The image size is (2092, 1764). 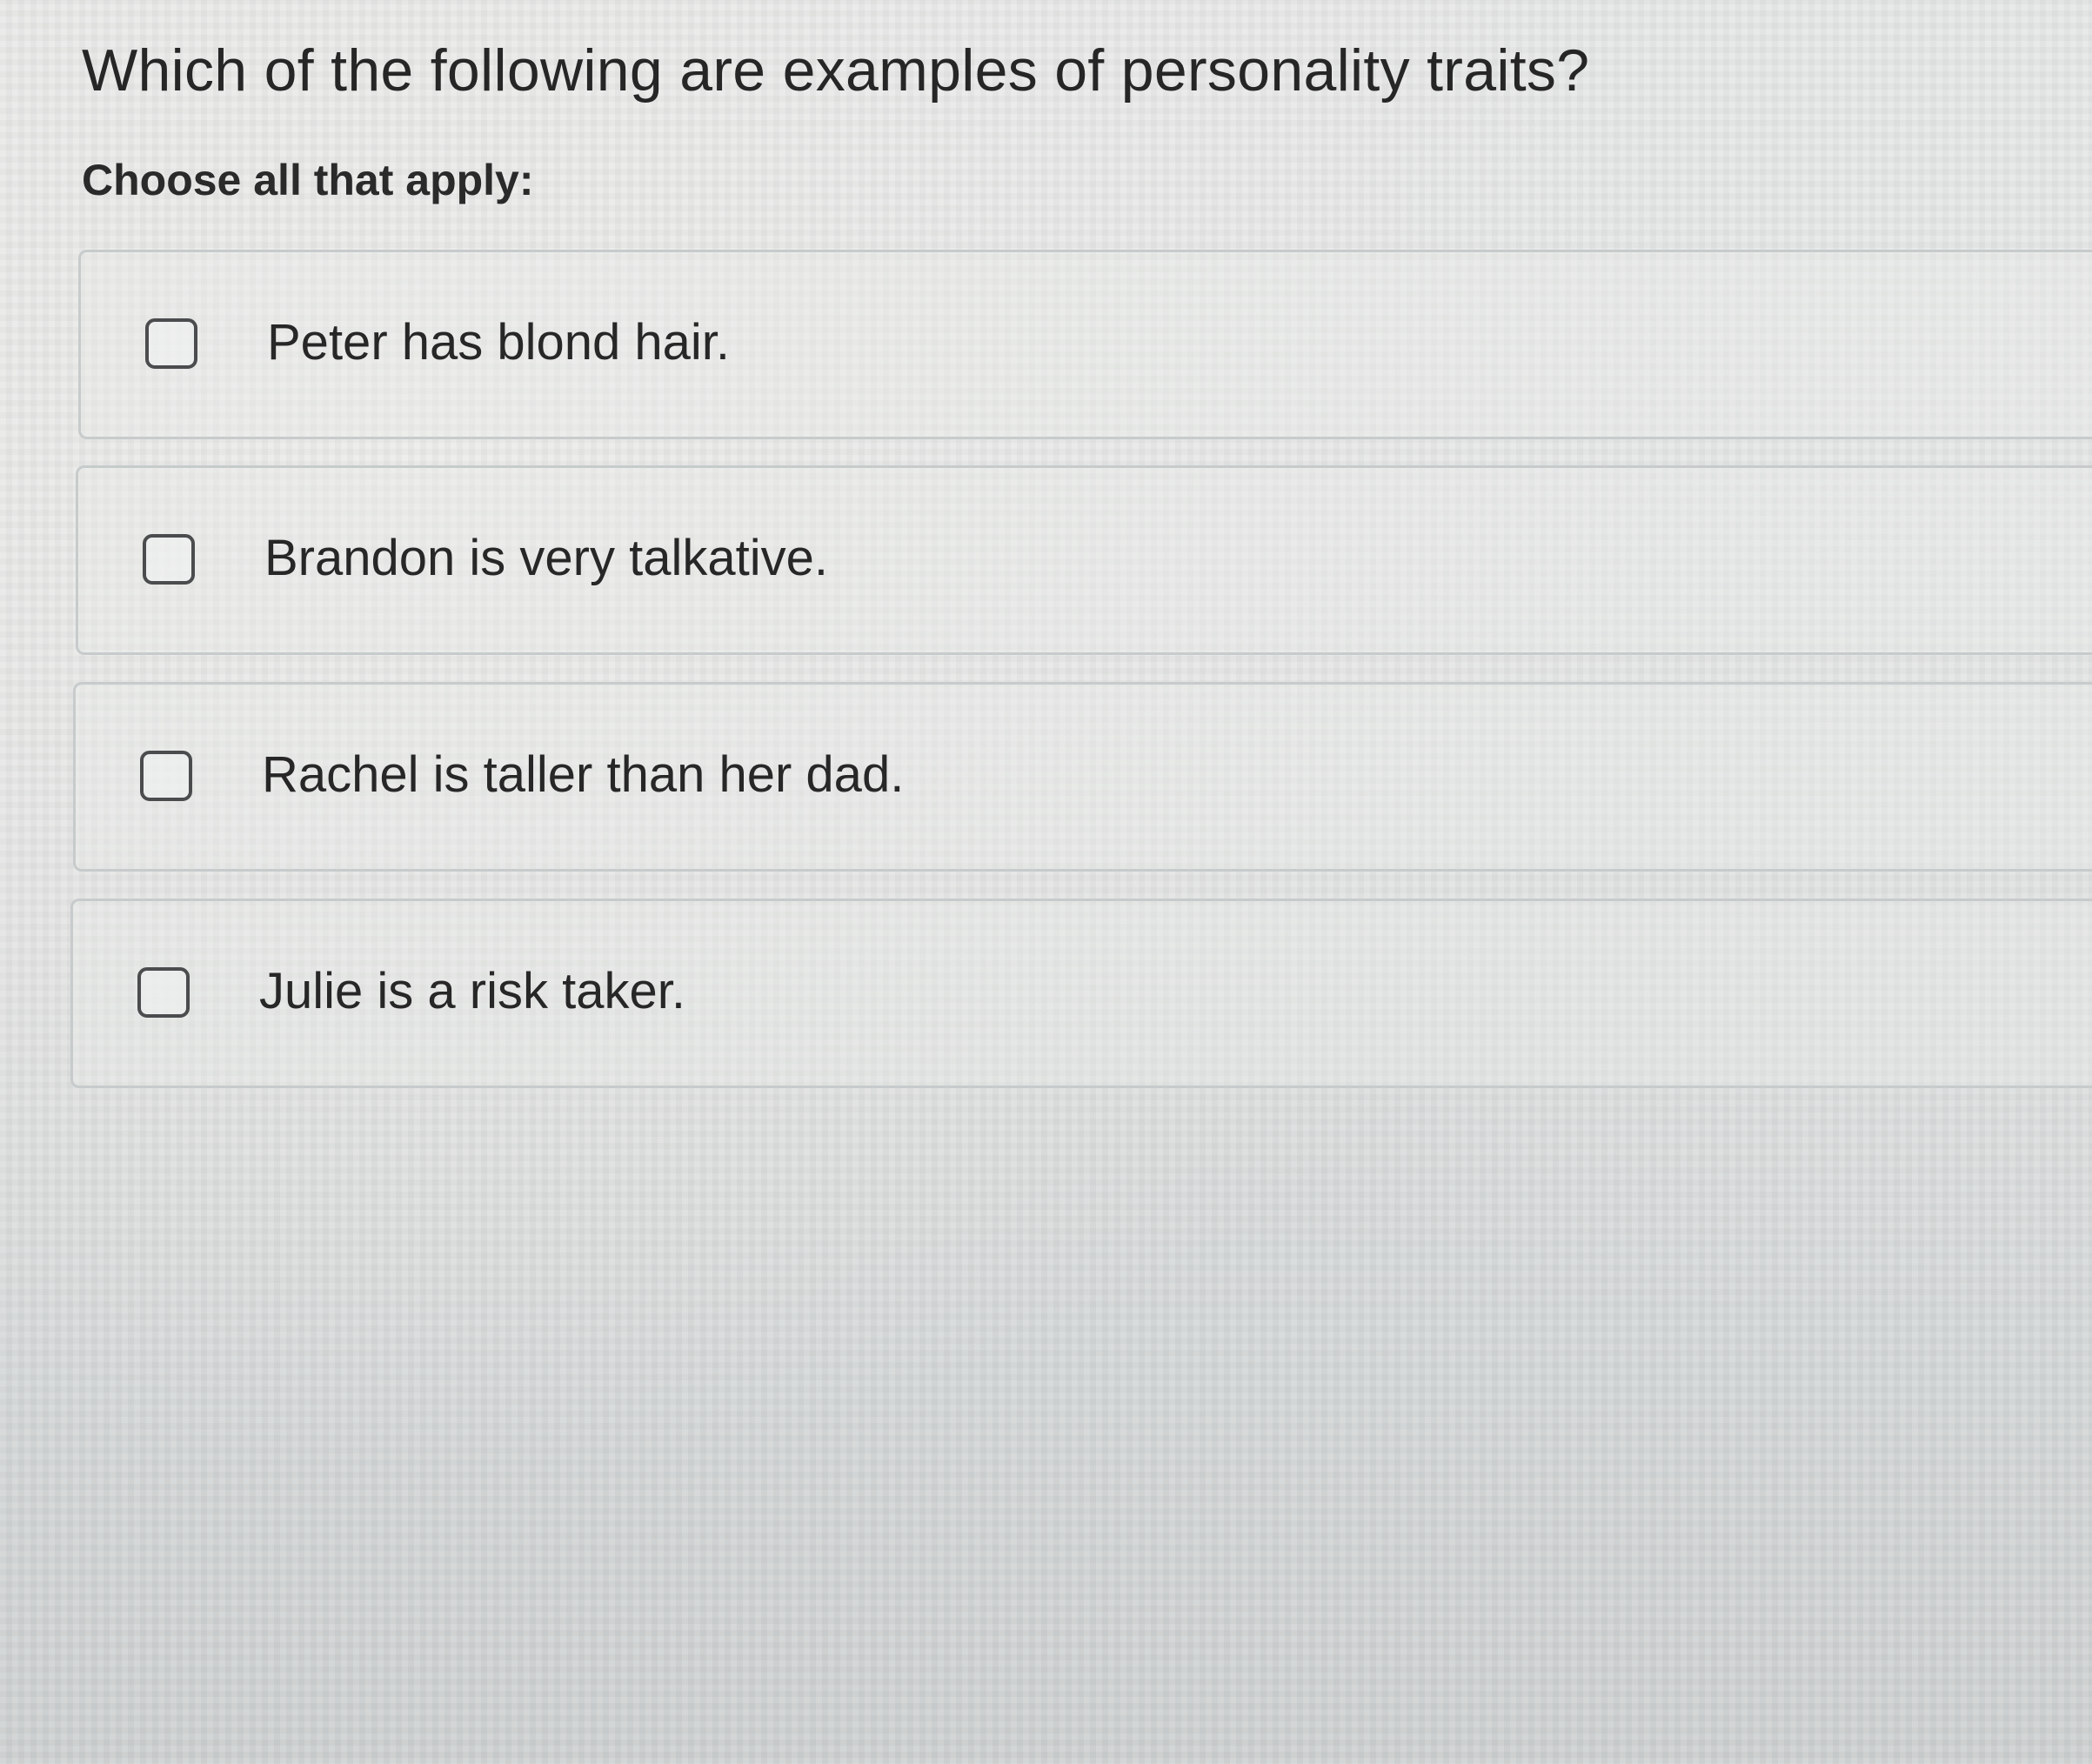 I want to click on answer-option-1: Peter has blond hair., so click(x=1085, y=344).